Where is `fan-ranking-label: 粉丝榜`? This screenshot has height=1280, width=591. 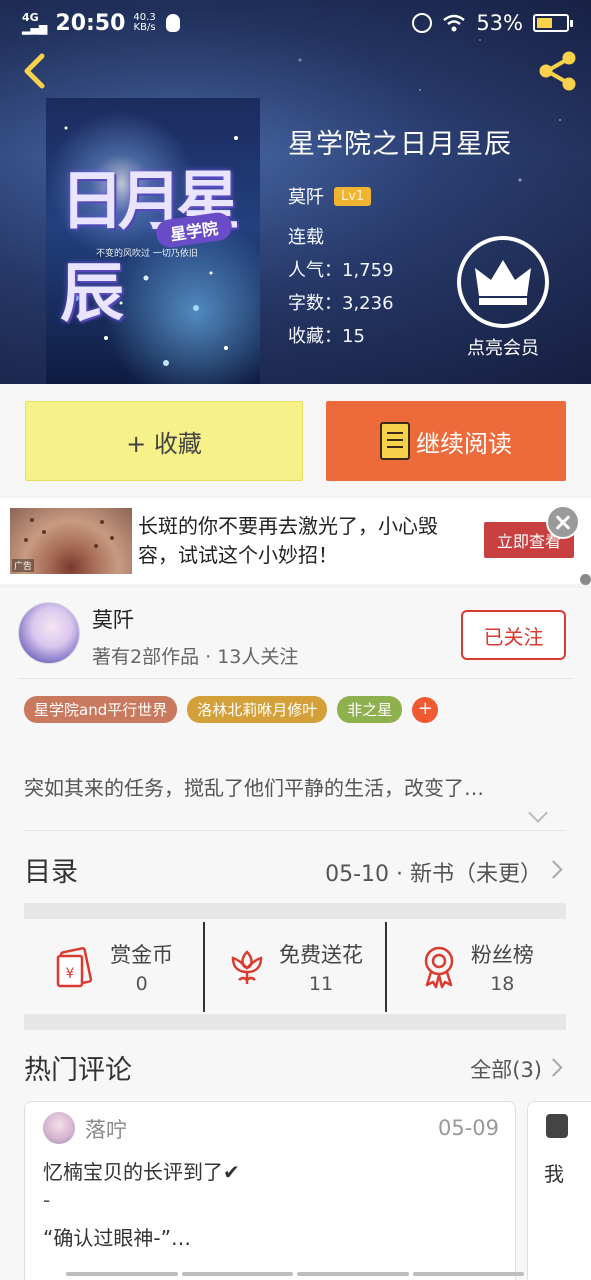
fan-ranking-label: 粉丝榜 is located at coordinates (502, 955).